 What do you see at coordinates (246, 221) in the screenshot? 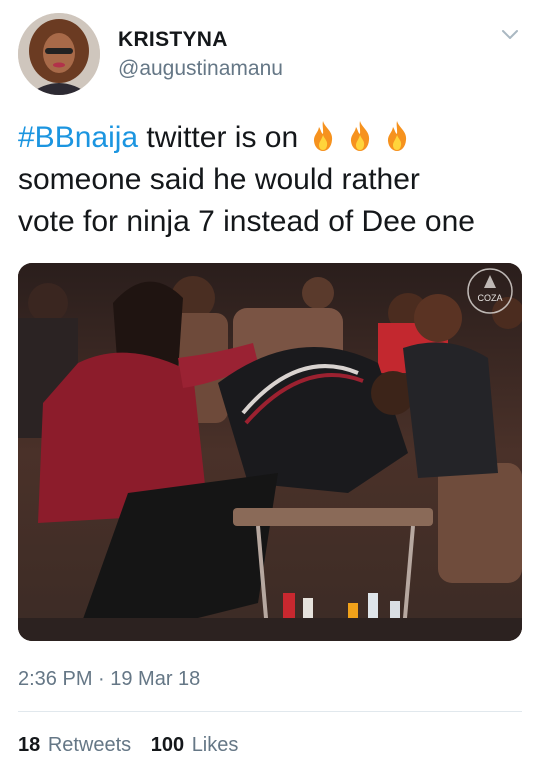
I see `tweet-line-3: vote for ninja 7 instead of Dee one` at bounding box center [246, 221].